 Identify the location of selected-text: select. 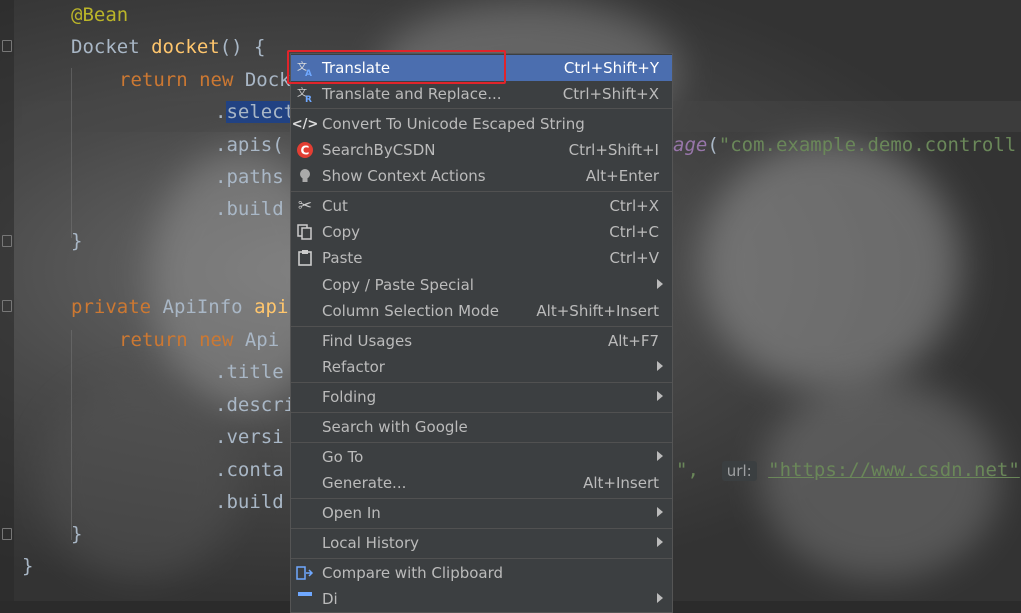
(261, 112).